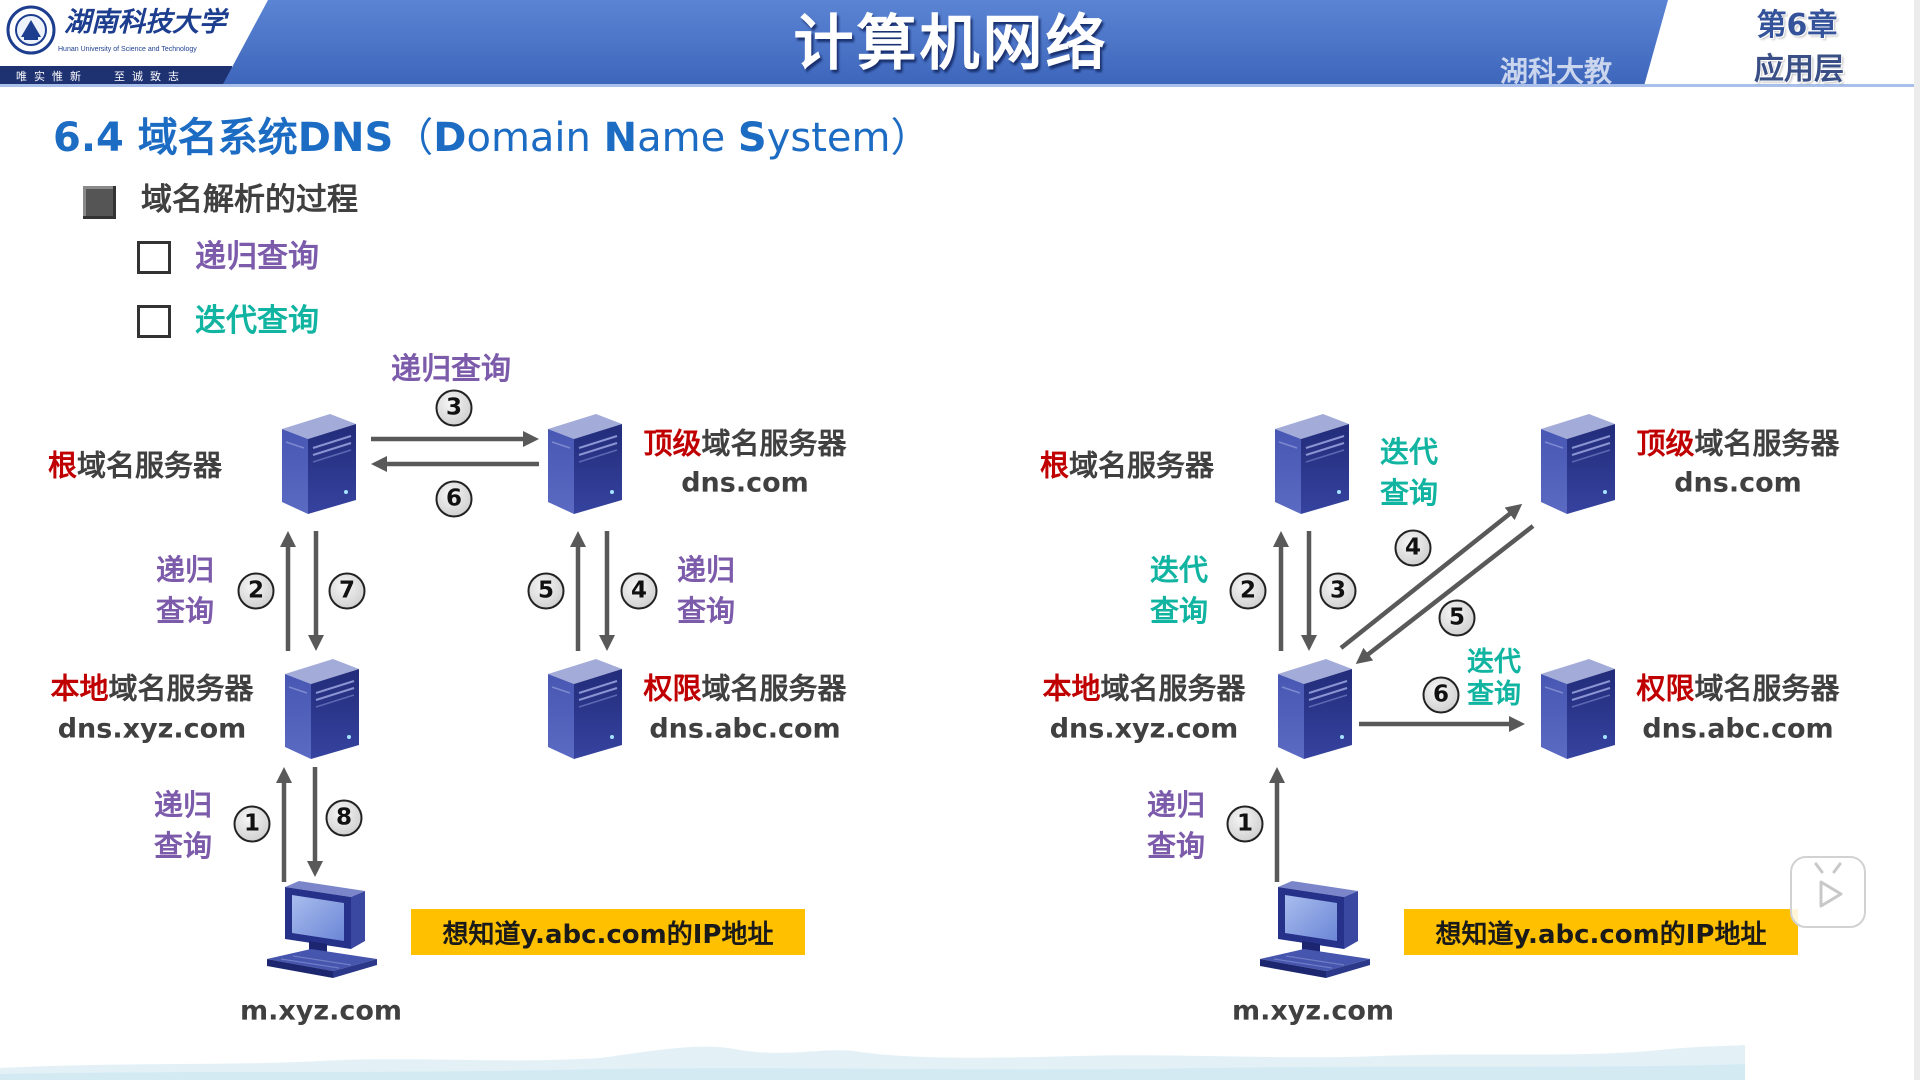 The image size is (1920, 1080). Describe the element at coordinates (672, 688) in the screenshot. I see `authoritative-server-highlight: 权限` at that location.